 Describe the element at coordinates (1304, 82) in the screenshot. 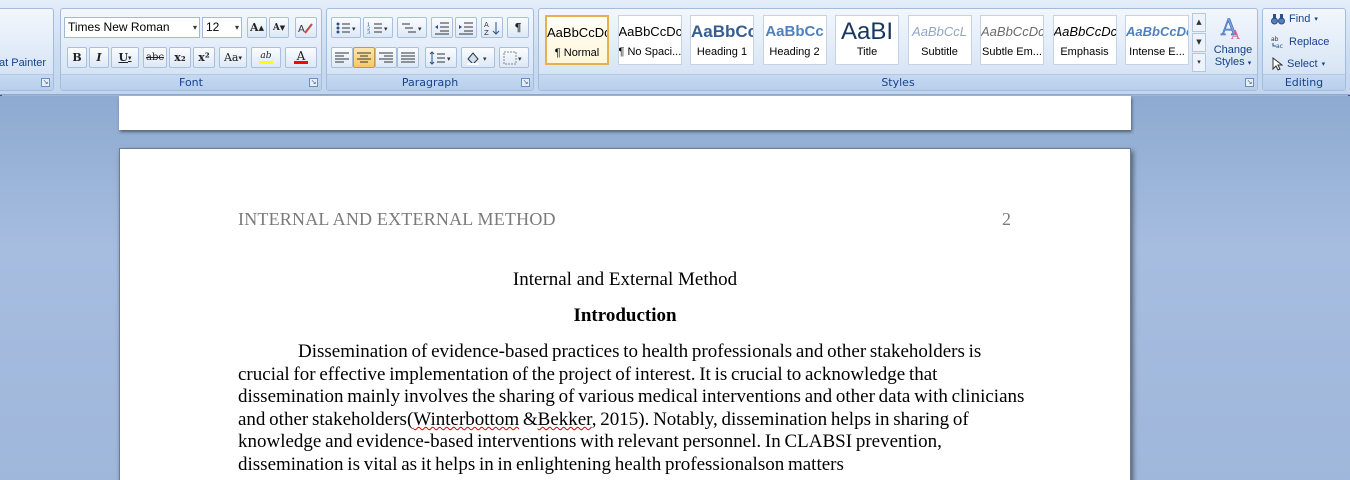

I see `editing-group-label: Editing` at that location.